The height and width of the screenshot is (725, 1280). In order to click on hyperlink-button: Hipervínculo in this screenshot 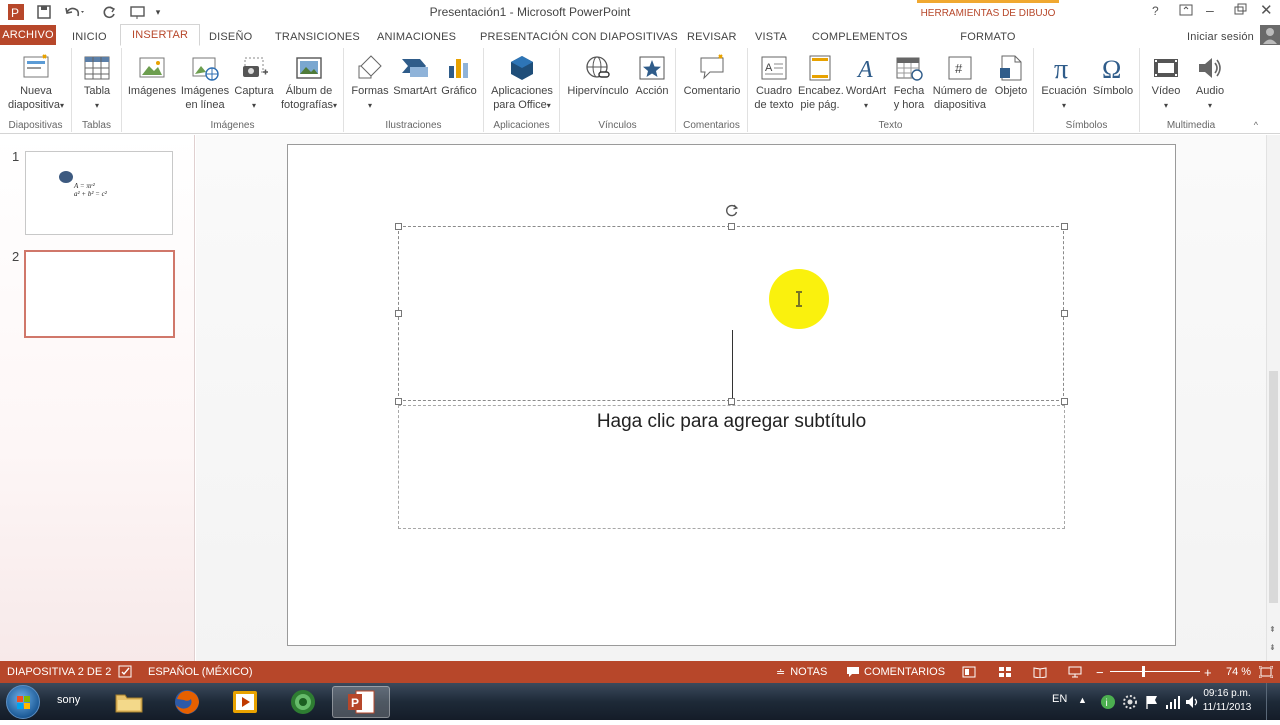, I will do `click(598, 76)`.